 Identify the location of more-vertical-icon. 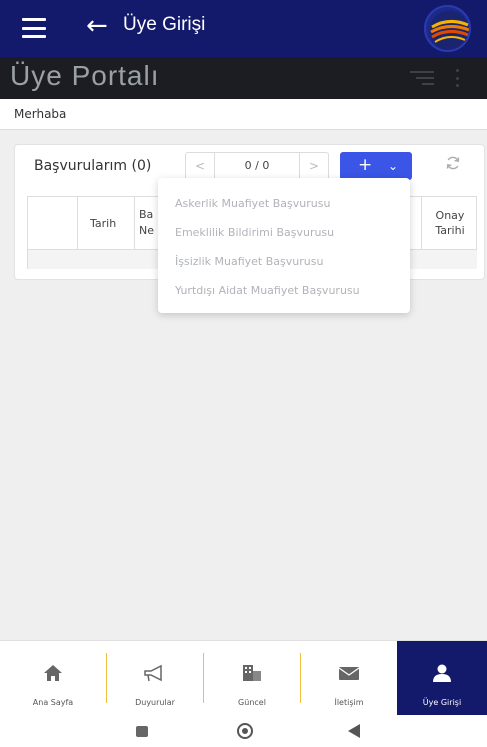
(458, 78).